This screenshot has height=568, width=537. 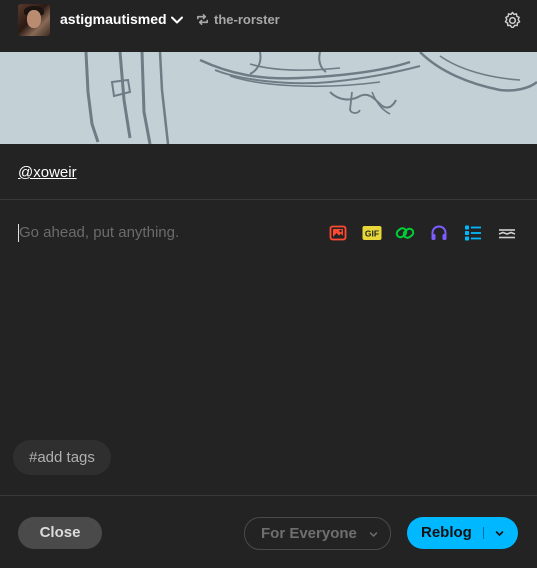 What do you see at coordinates (34, 20) in the screenshot?
I see `avatar` at bounding box center [34, 20].